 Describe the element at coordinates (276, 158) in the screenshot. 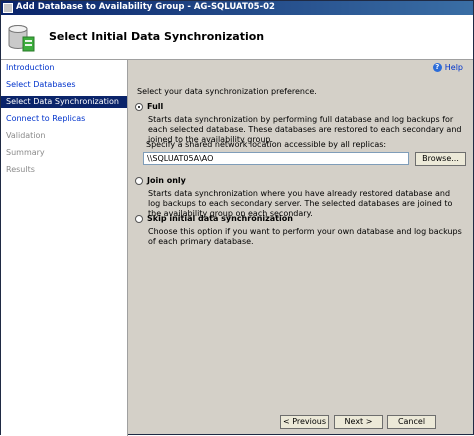

I see `shared-location-input: \\SQLUAT05A\AO` at that location.